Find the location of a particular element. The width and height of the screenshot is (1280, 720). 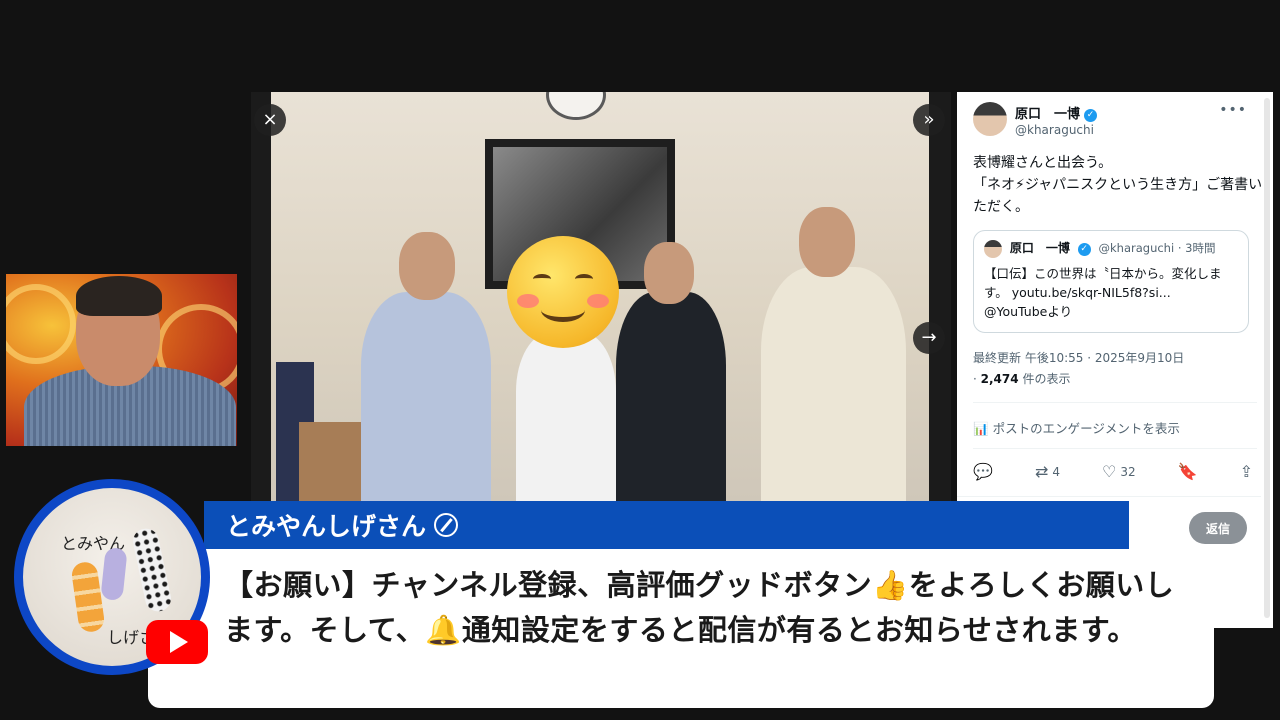

channel-name: とみやんしげさん is located at coordinates (342, 525).